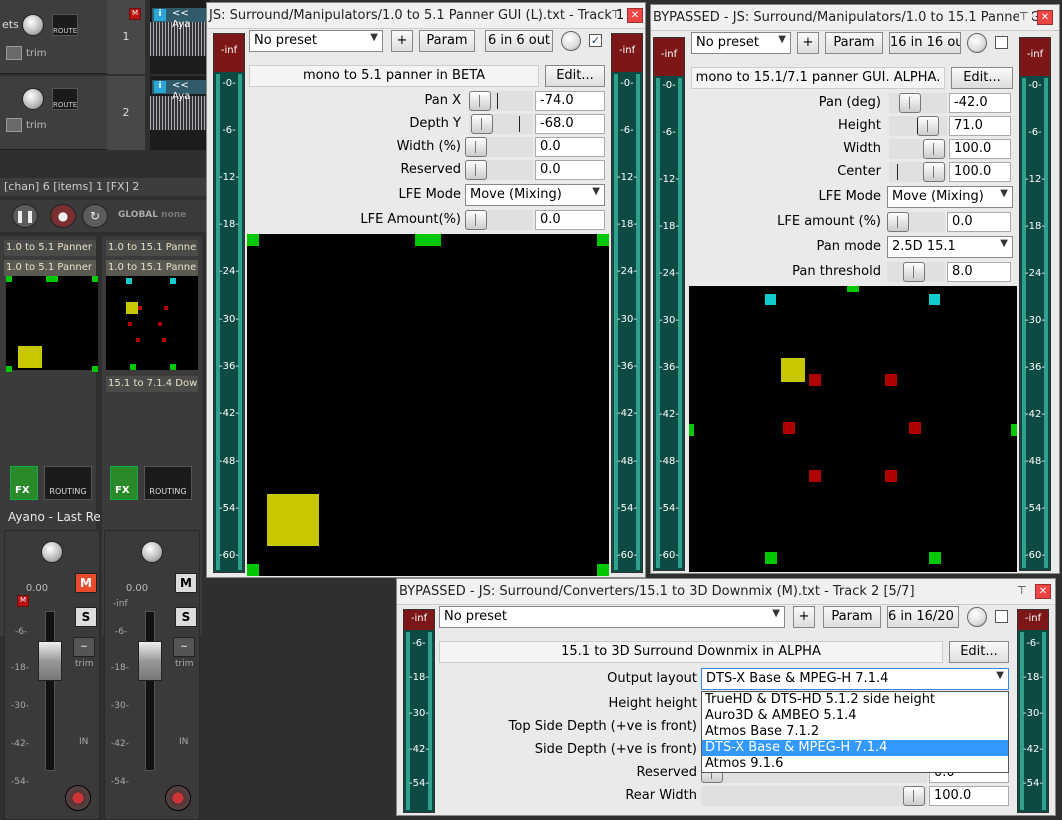 This screenshot has height=820, width=1062. What do you see at coordinates (814, 796) in the screenshot?
I see `rear-width-slider` at bounding box center [814, 796].